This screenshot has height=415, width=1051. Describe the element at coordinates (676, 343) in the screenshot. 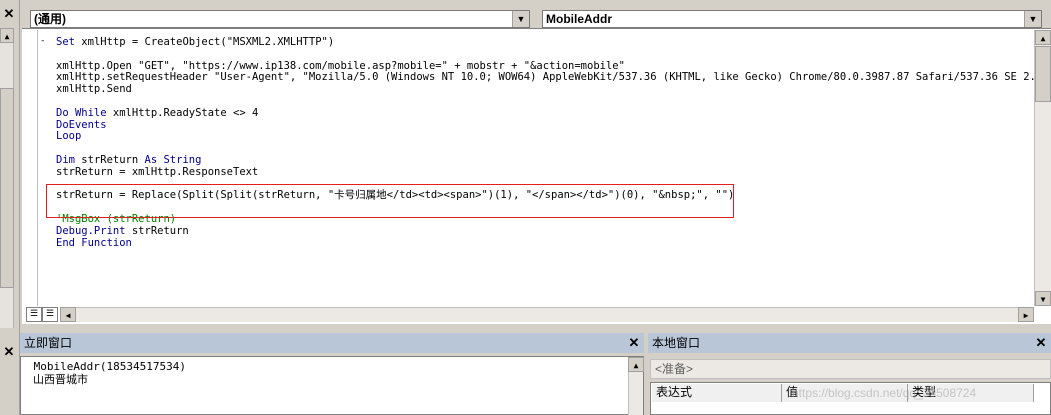

I see `locals-window-title-text: 本地窗口` at that location.